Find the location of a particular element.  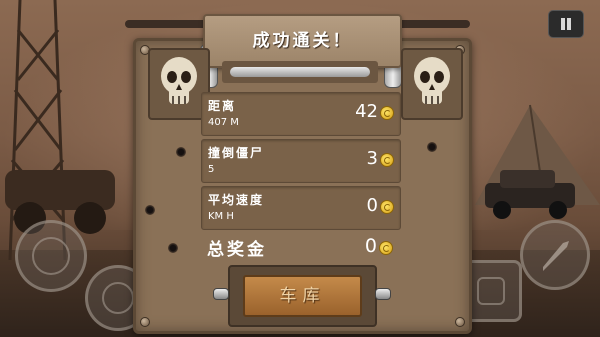

garage-button: 车库 is located at coordinates (302, 296).